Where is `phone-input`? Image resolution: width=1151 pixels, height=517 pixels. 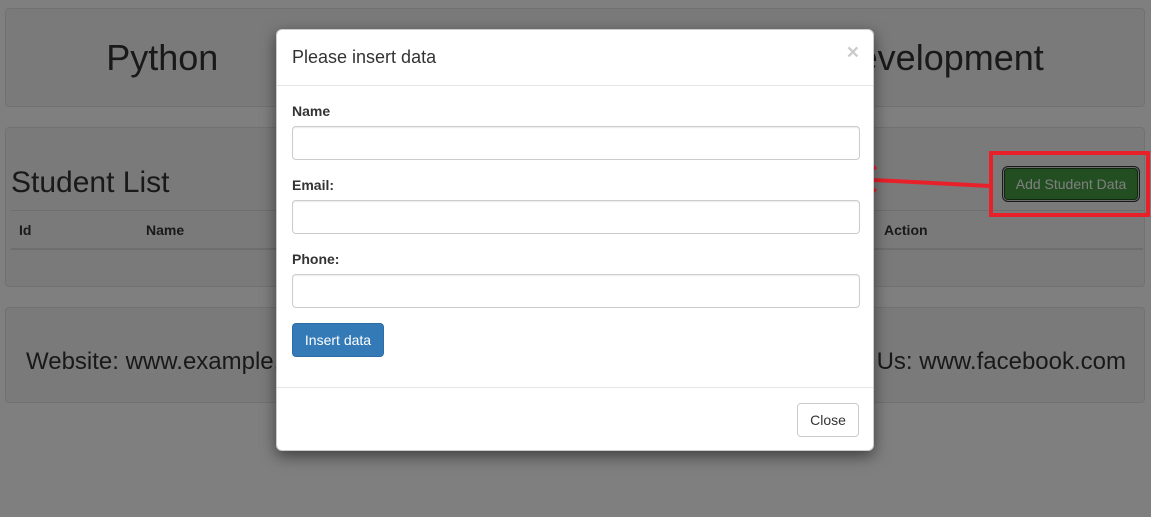 phone-input is located at coordinates (576, 291).